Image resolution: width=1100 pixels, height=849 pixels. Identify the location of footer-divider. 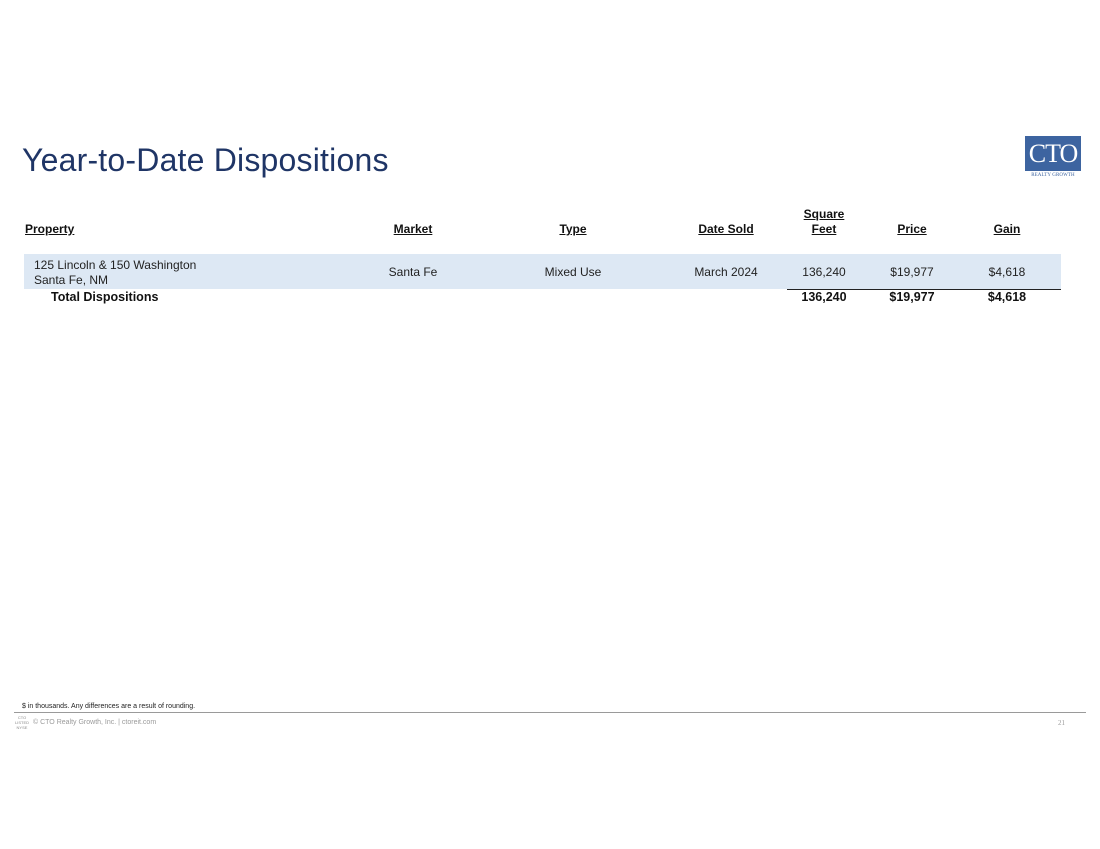
(550, 712).